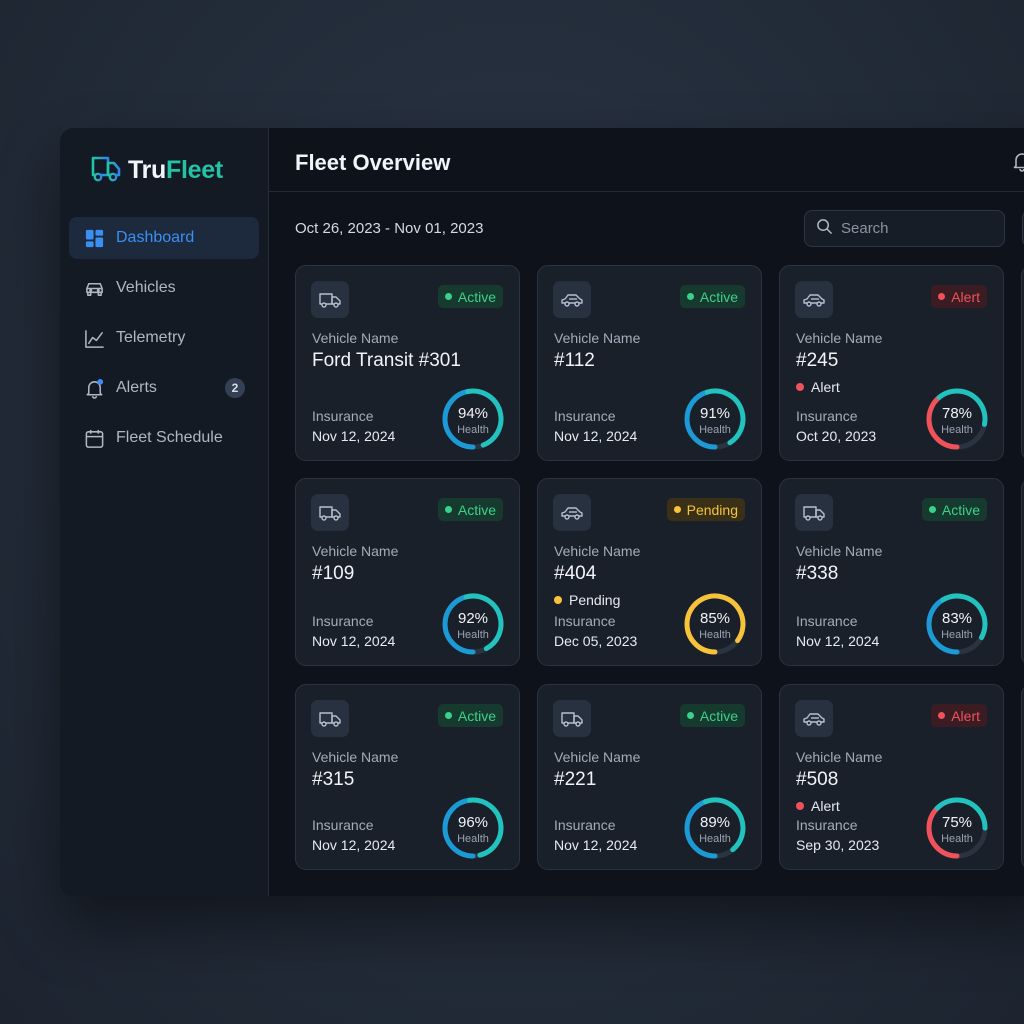 The height and width of the screenshot is (1024, 1024). What do you see at coordinates (916, 228) in the screenshot?
I see `search-input` at bounding box center [916, 228].